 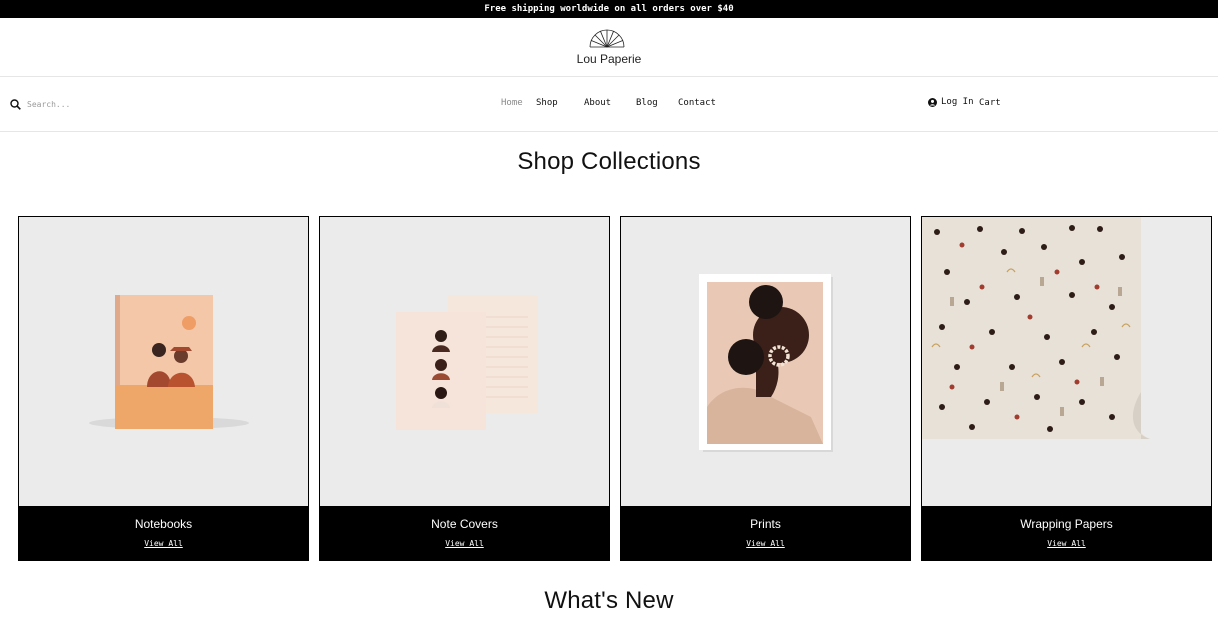 What do you see at coordinates (163, 361) in the screenshot?
I see `notebook-image` at bounding box center [163, 361].